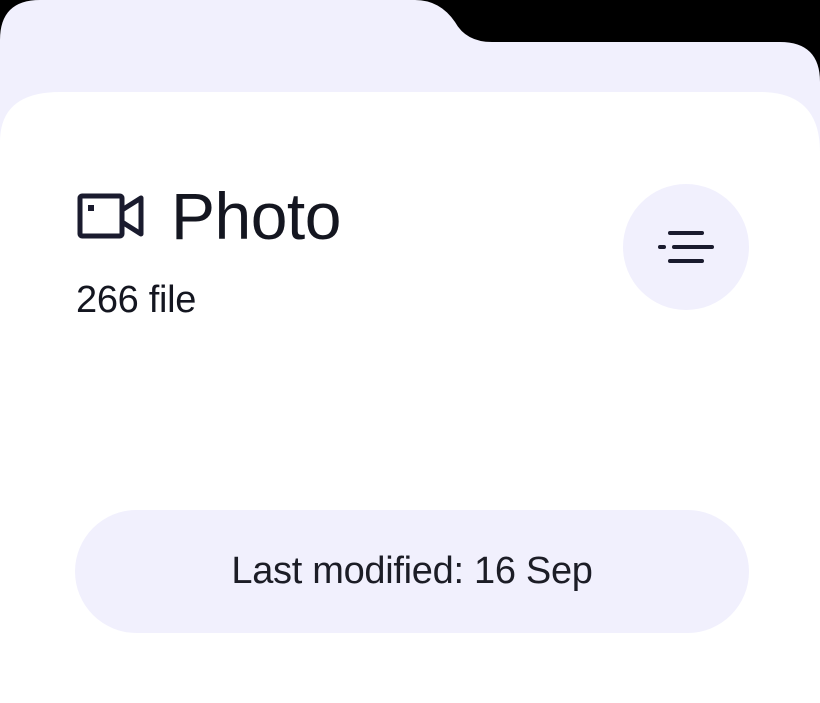  What do you see at coordinates (136, 300) in the screenshot?
I see `file-count: 266 file` at bounding box center [136, 300].